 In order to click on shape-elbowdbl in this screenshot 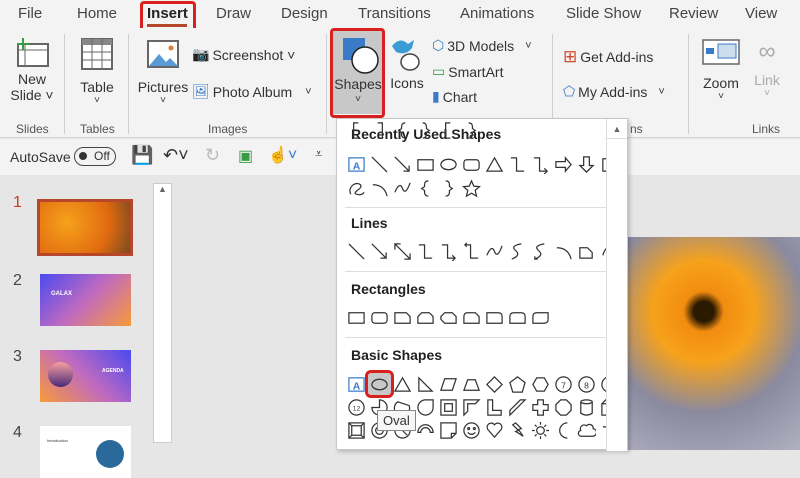, I will do `click(471, 251)`.